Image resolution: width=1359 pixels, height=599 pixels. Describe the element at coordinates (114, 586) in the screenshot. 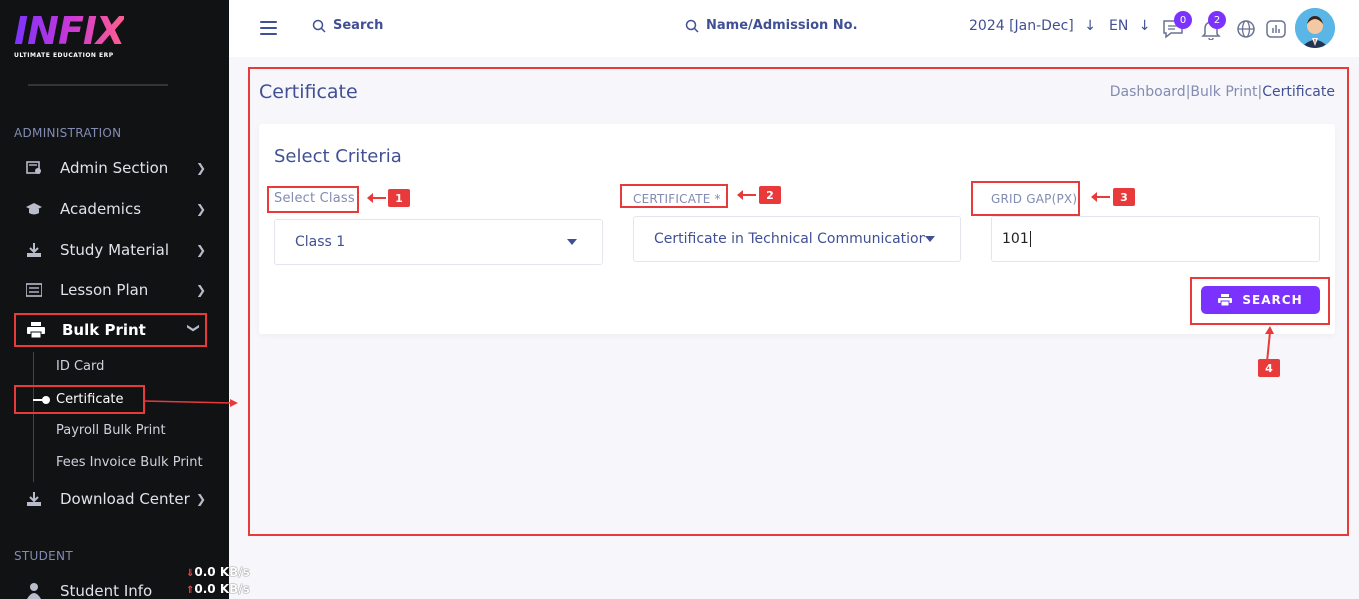

I see `sidebar-item-student-info: Student Info` at that location.